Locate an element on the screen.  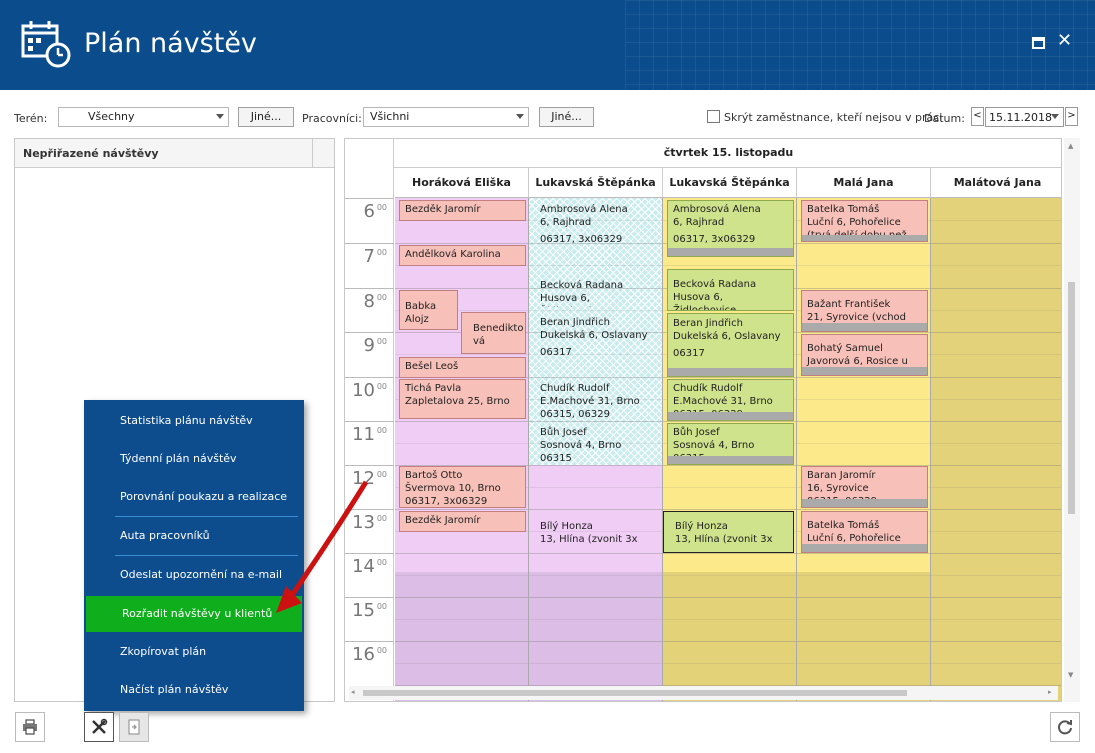
date-picker: 15.11.2018 is located at coordinates (1024, 117).